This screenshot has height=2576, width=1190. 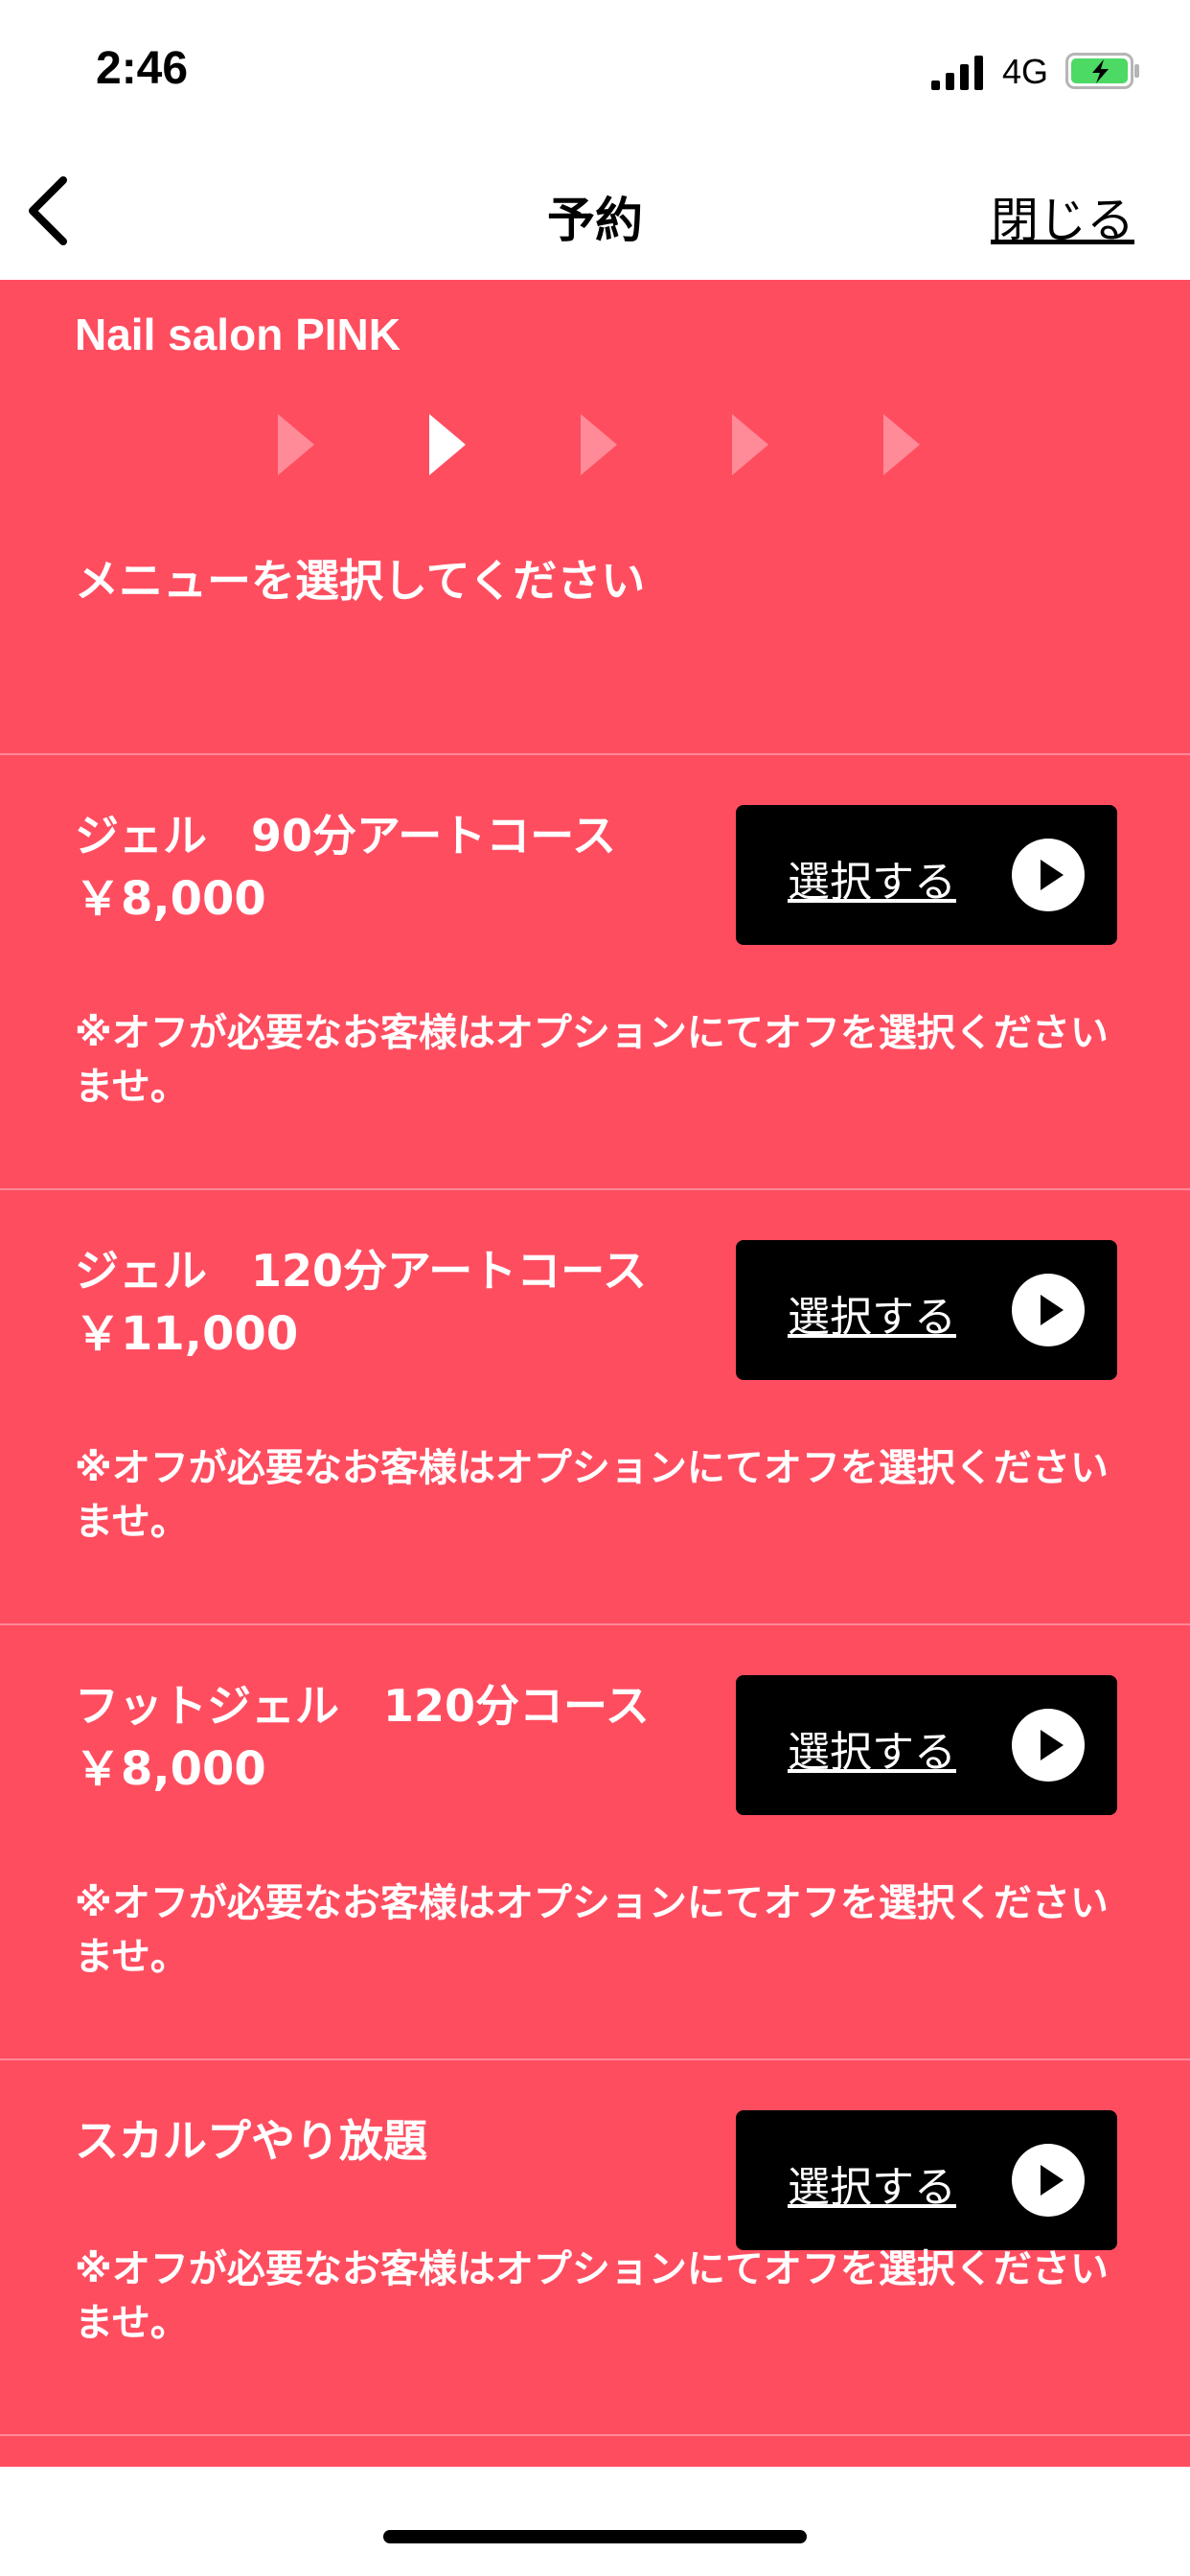 I want to click on cellular-signal-icon, so click(x=957, y=73).